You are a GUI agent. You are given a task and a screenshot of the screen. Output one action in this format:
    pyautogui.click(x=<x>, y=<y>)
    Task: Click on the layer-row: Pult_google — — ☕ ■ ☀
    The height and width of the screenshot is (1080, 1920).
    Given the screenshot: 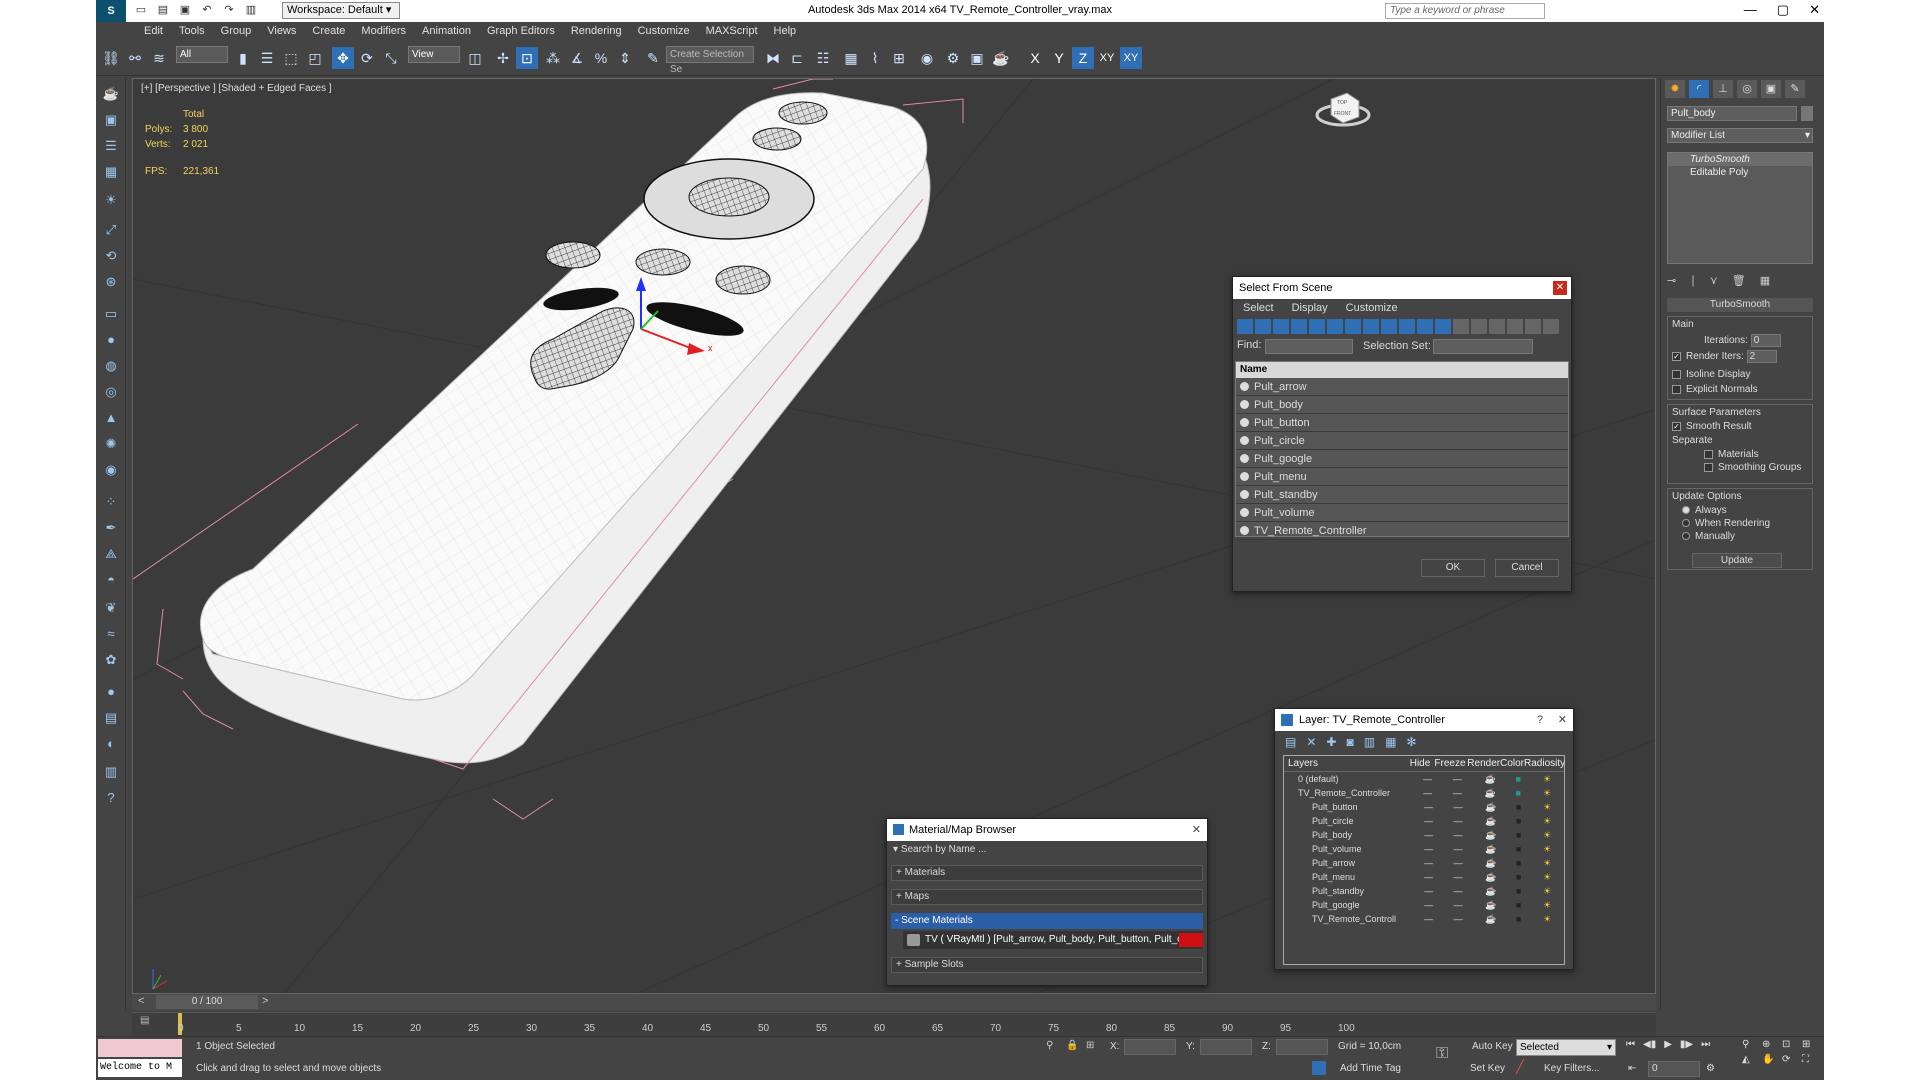 What is the action you would take?
    pyautogui.click(x=1424, y=905)
    